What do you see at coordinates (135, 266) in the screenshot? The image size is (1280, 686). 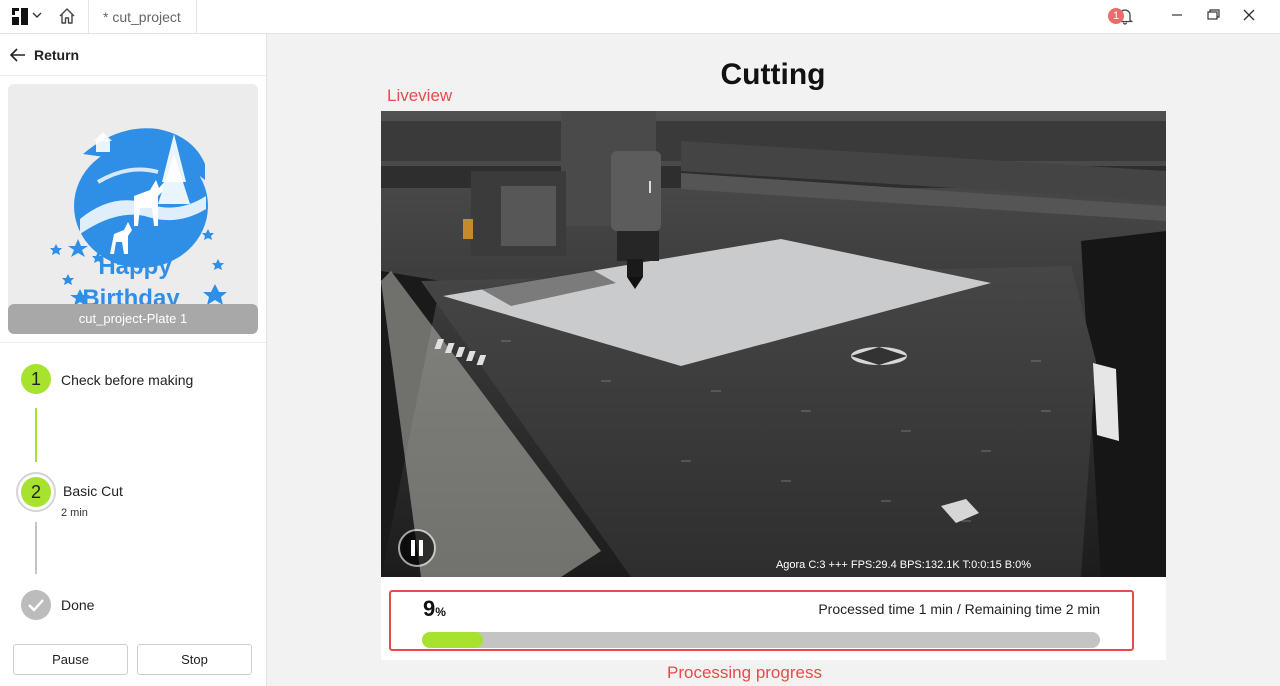 I see `preview-text-happy: Happy` at bounding box center [135, 266].